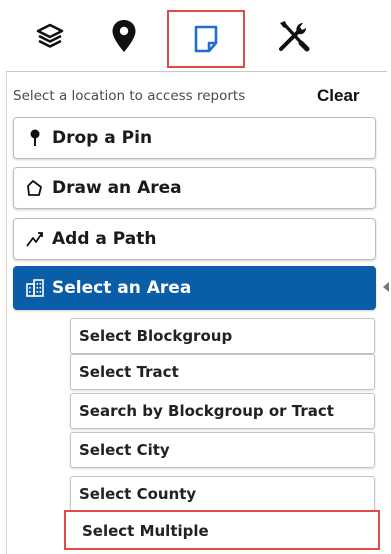  What do you see at coordinates (194, 188) in the screenshot?
I see `draw-area-button: Draw an Area` at bounding box center [194, 188].